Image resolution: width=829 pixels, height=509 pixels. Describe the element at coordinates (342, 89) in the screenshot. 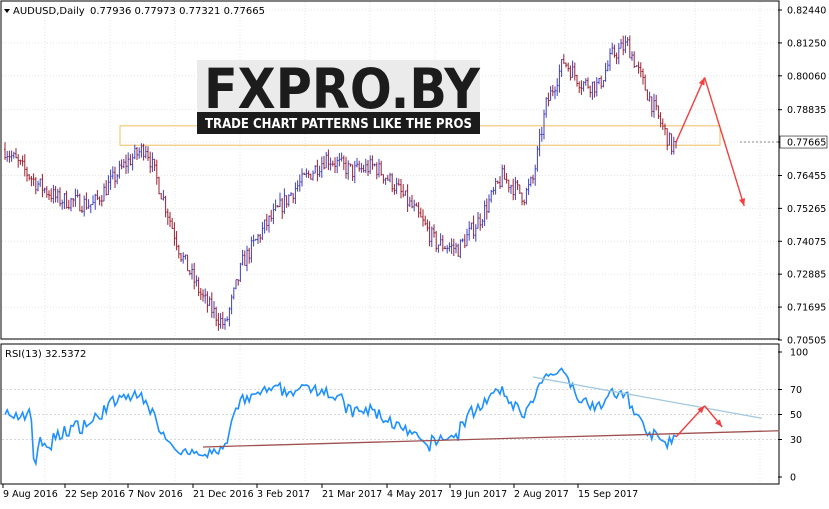

I see `logo-brand: FXPRO.BY` at that location.